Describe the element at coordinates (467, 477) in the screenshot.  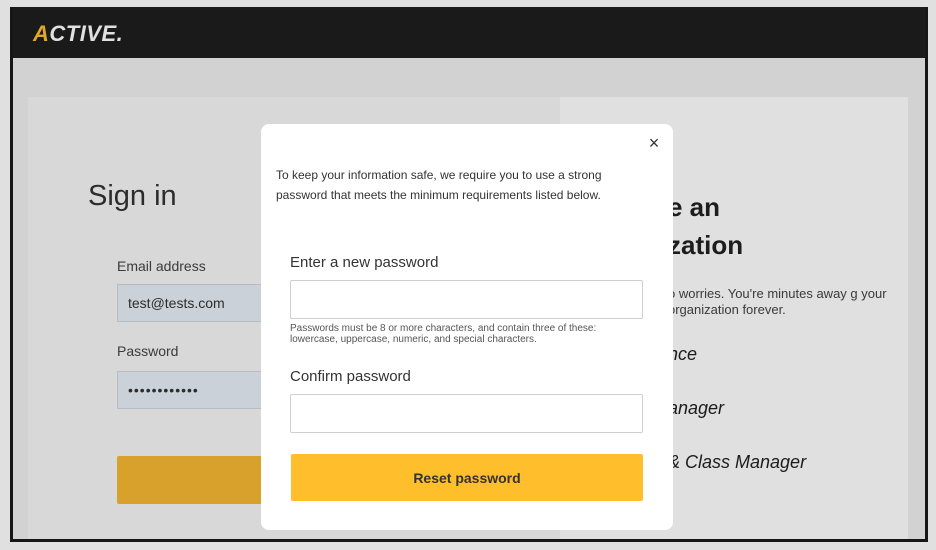
I see `reset-password-button: Reset password` at that location.